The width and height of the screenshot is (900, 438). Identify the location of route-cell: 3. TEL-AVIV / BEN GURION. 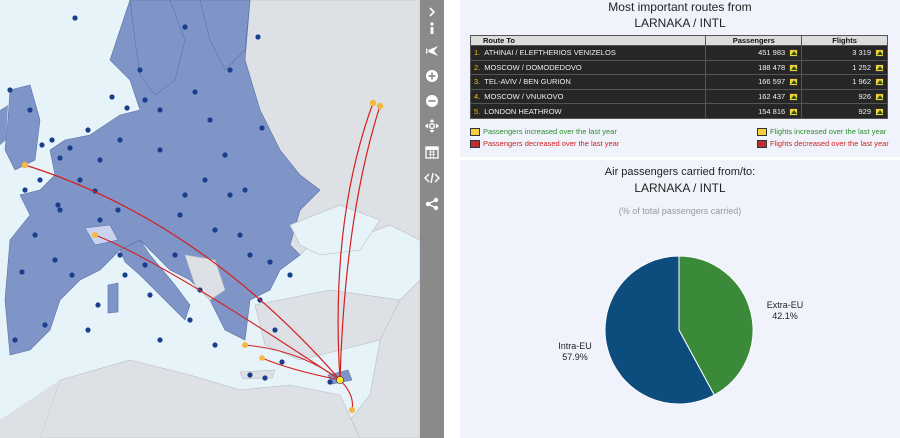
(588, 82).